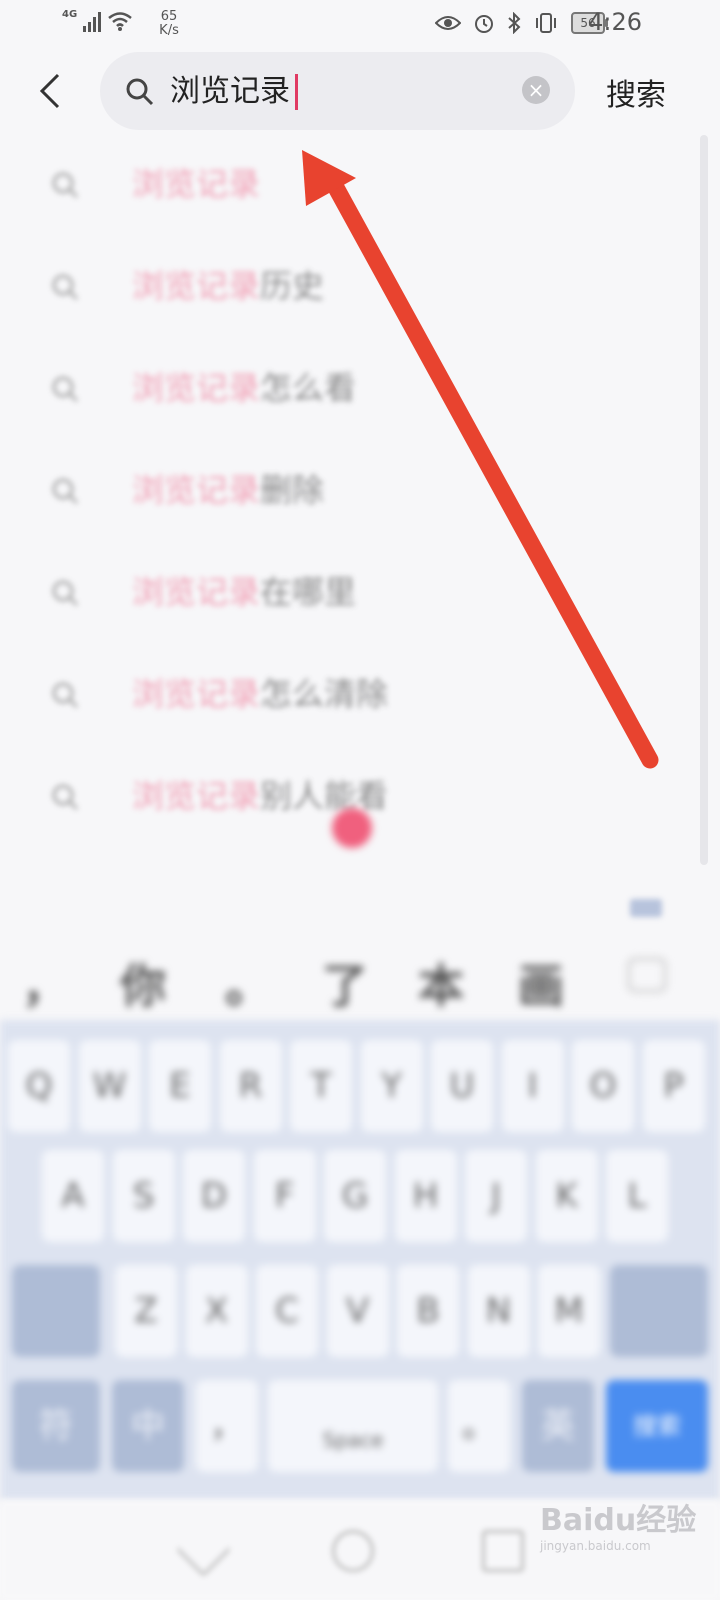  What do you see at coordinates (216, 1311) in the screenshot?
I see `keyboard-key: X` at bounding box center [216, 1311].